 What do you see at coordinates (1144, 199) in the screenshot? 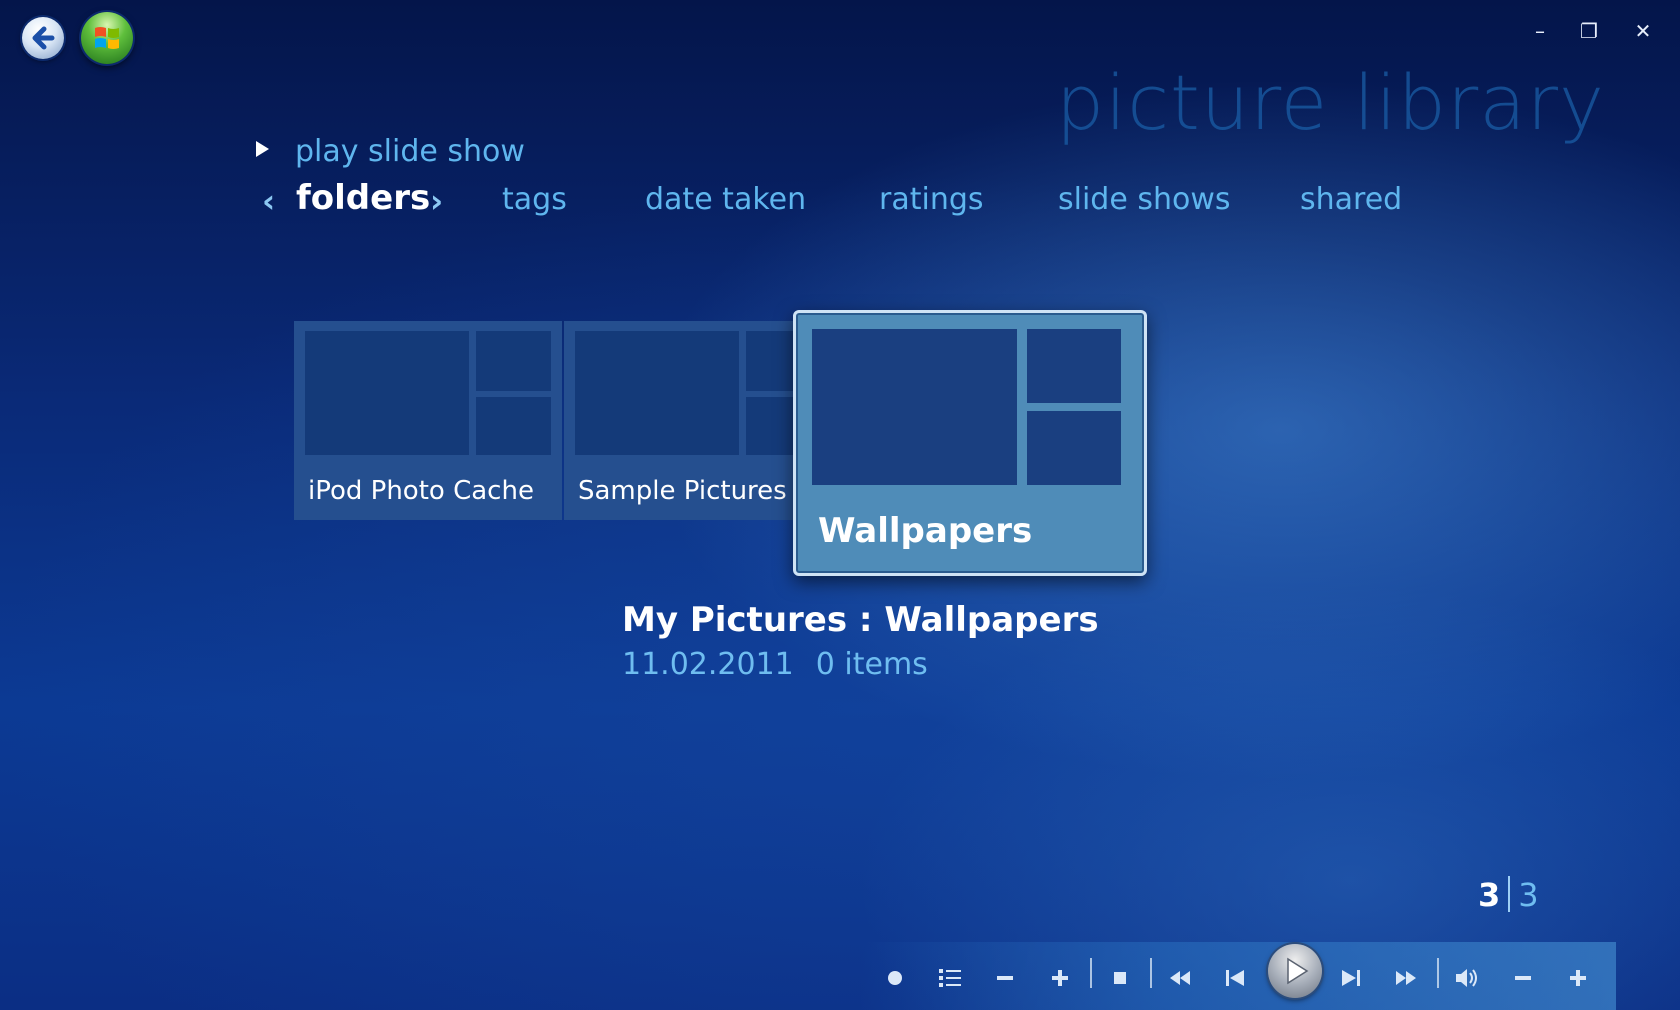
I see `tab-slide-shows: slide shows` at bounding box center [1144, 199].